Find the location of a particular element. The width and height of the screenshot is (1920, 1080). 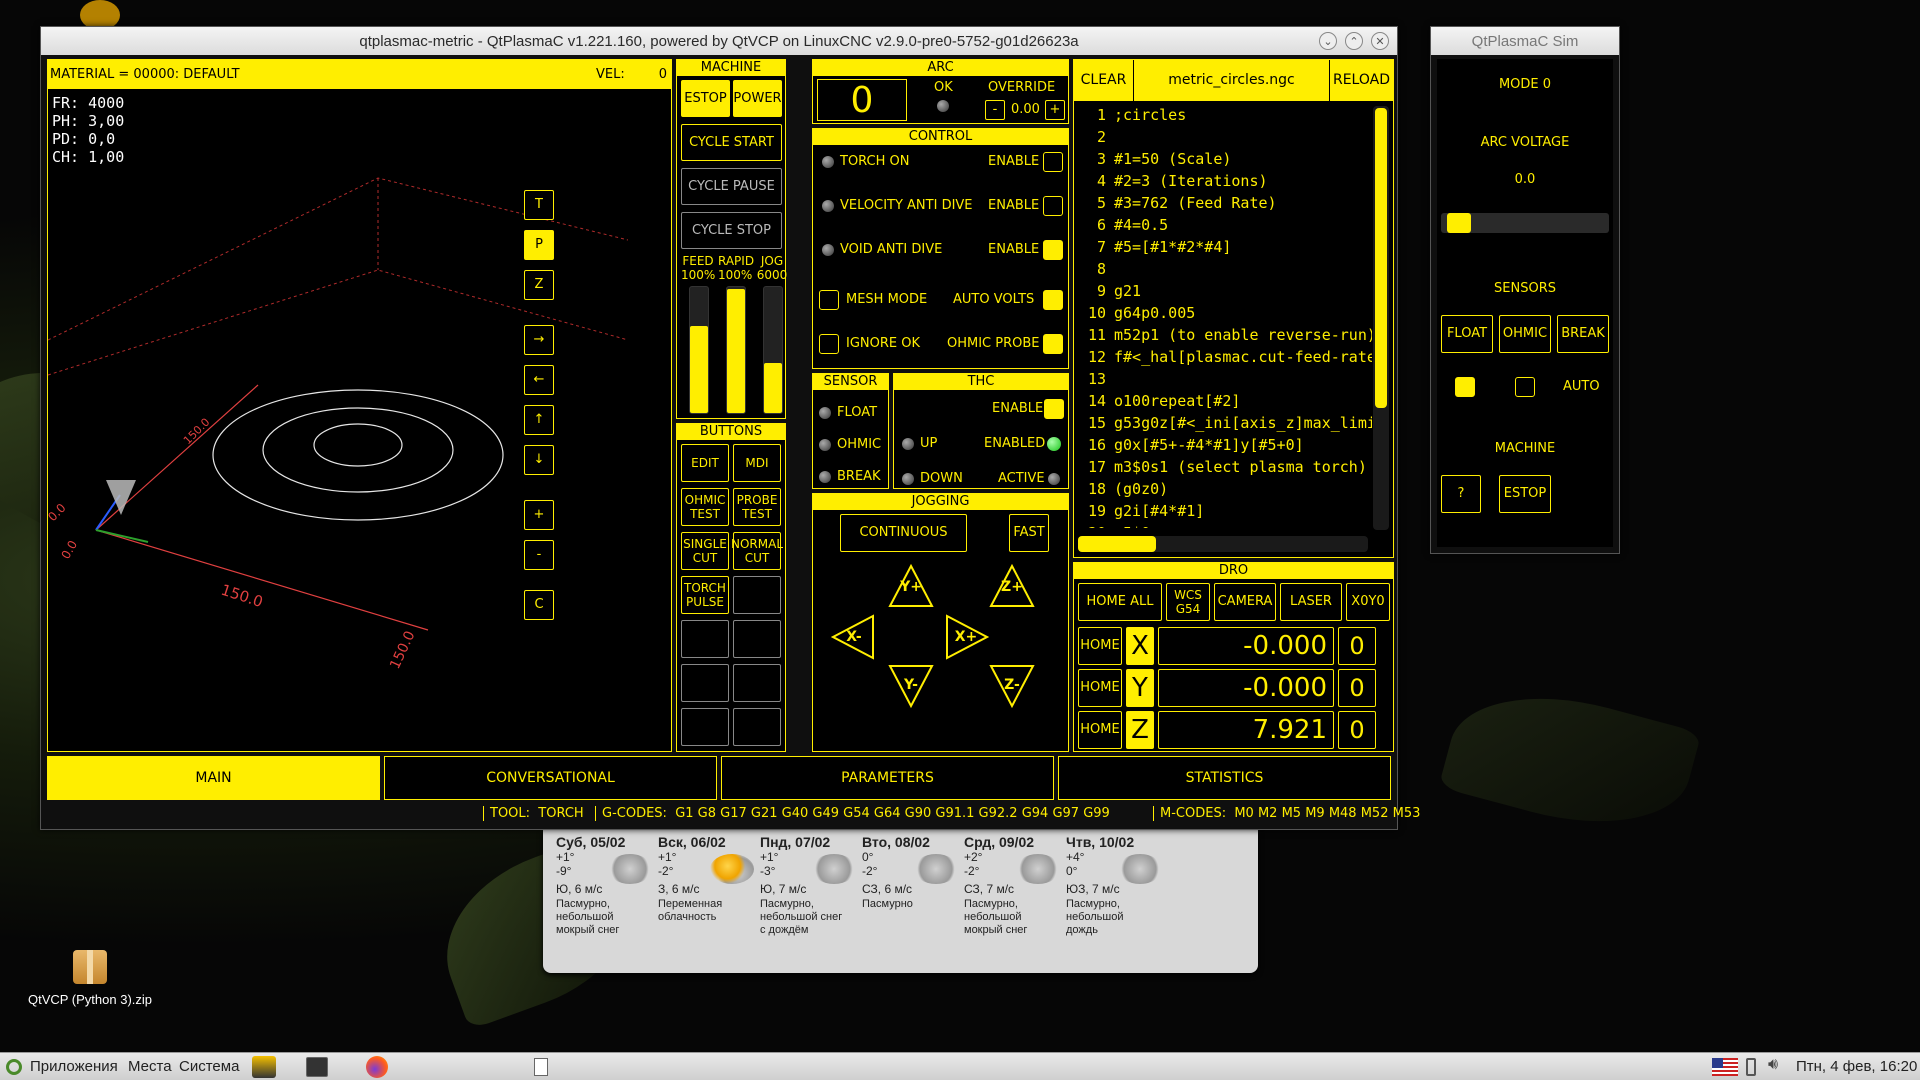

gcode-scrollbar is located at coordinates (1381, 318).